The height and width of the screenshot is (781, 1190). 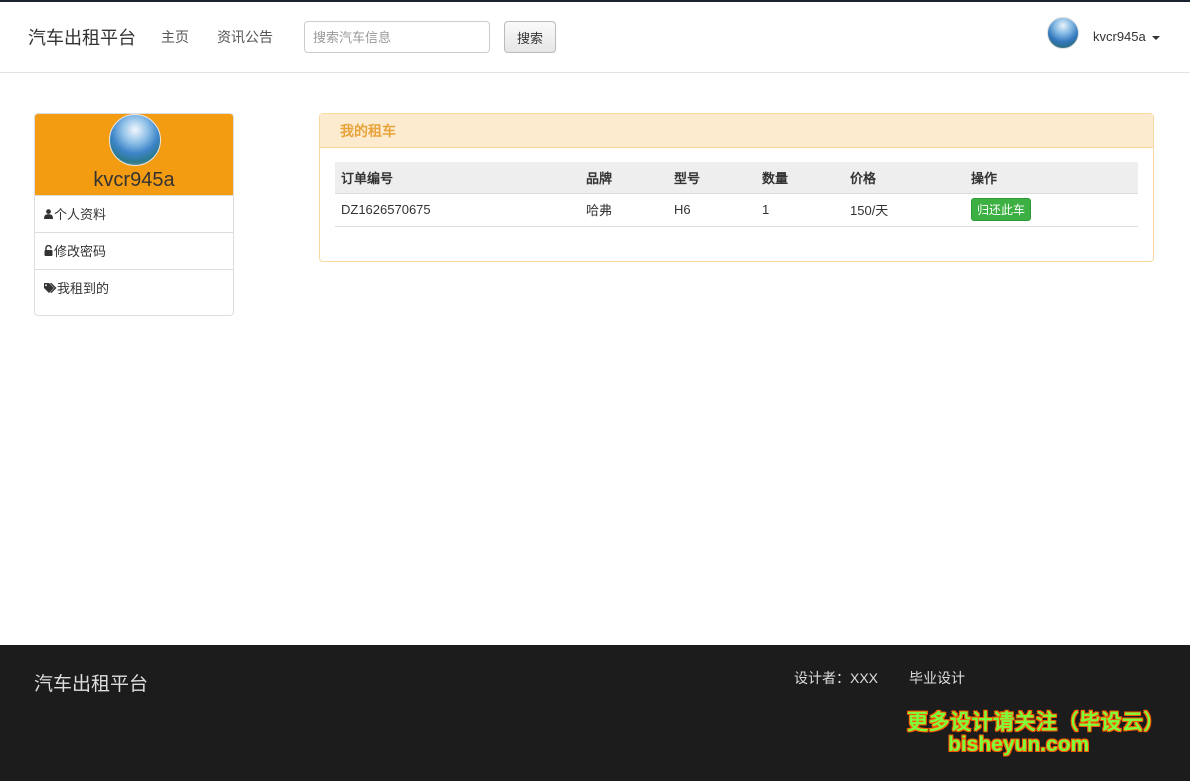 I want to click on lock-icon, so click(x=49, y=253).